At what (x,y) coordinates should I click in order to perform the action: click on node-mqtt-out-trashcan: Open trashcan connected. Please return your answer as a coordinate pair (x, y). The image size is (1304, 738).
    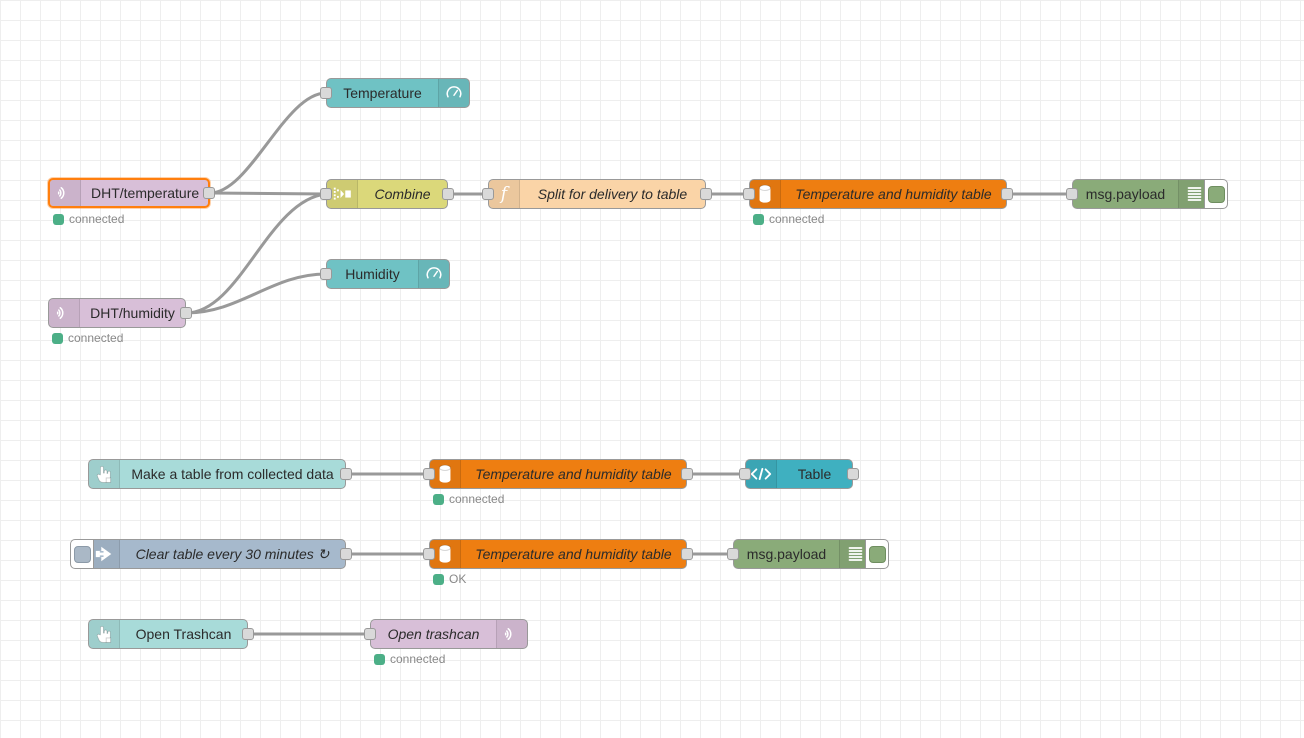
    Looking at the image, I should click on (446, 642).